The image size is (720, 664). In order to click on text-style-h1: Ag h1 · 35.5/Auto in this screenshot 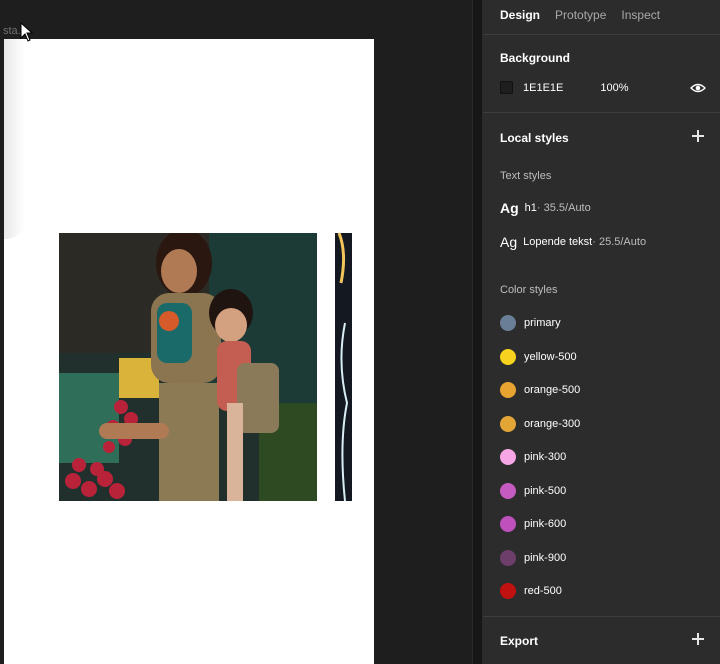, I will do `click(545, 208)`.